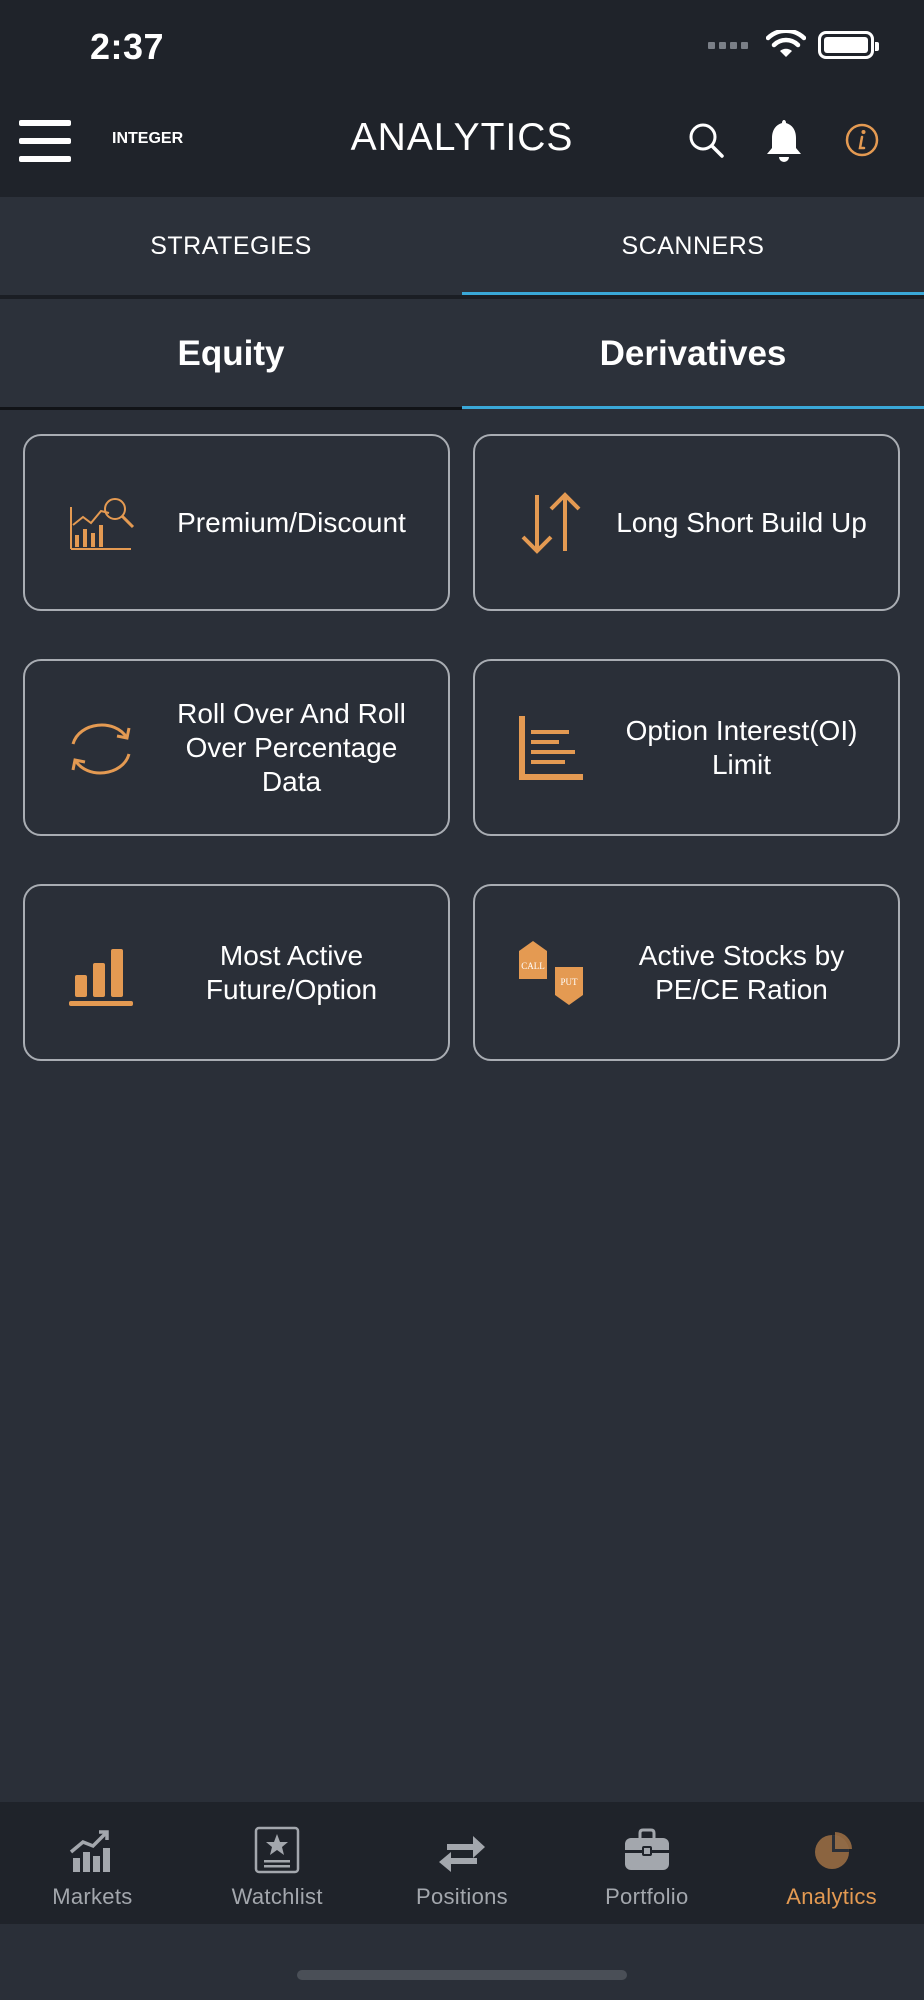 The width and height of the screenshot is (924, 2000). Describe the element at coordinates (728, 45) in the screenshot. I see `cellular-signal-icon` at that location.